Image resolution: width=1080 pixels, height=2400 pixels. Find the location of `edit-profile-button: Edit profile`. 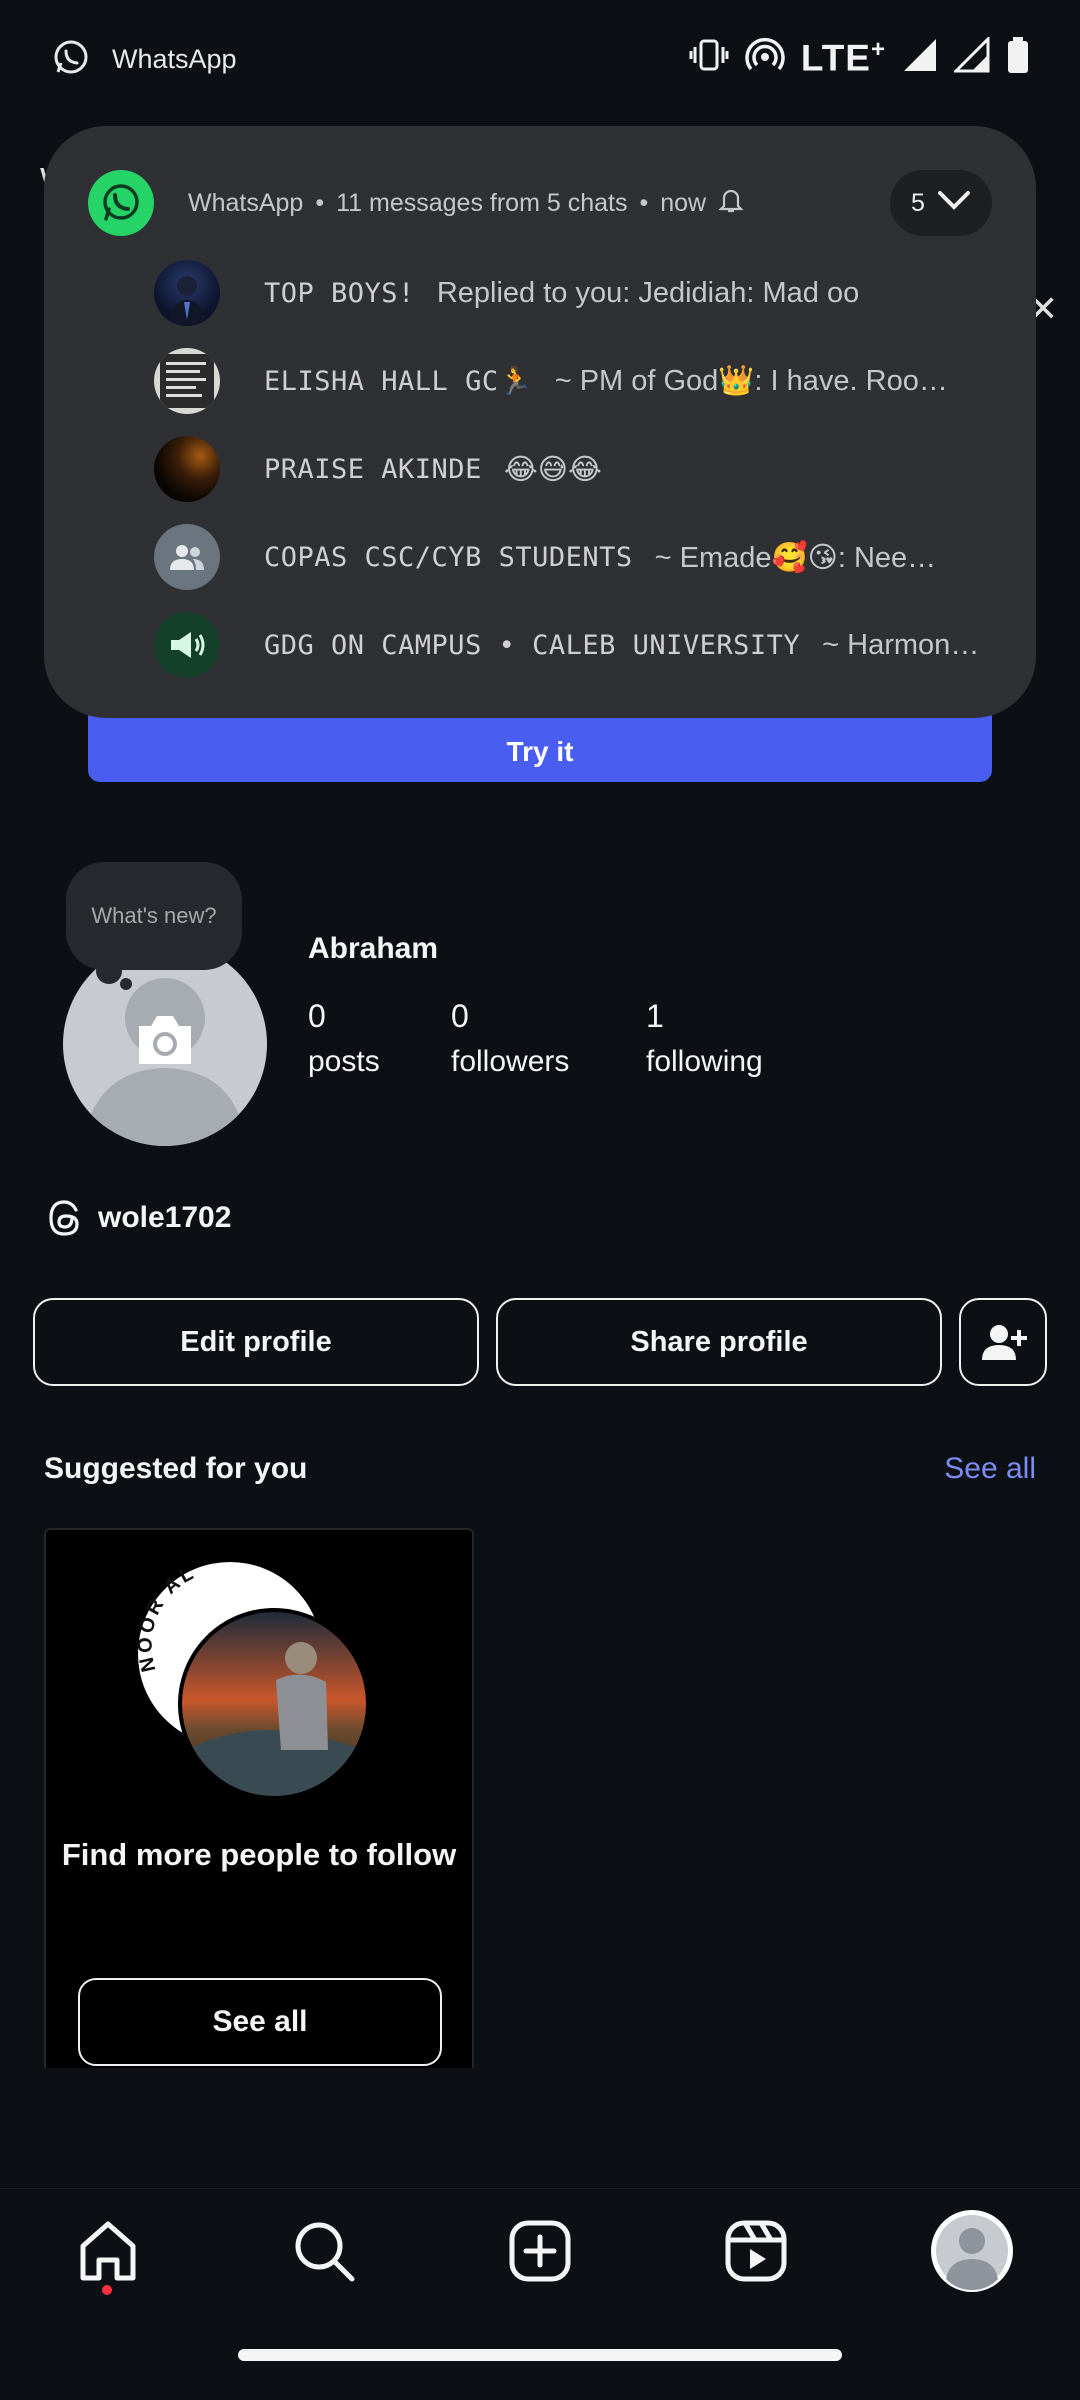

edit-profile-button: Edit profile is located at coordinates (256, 1342).